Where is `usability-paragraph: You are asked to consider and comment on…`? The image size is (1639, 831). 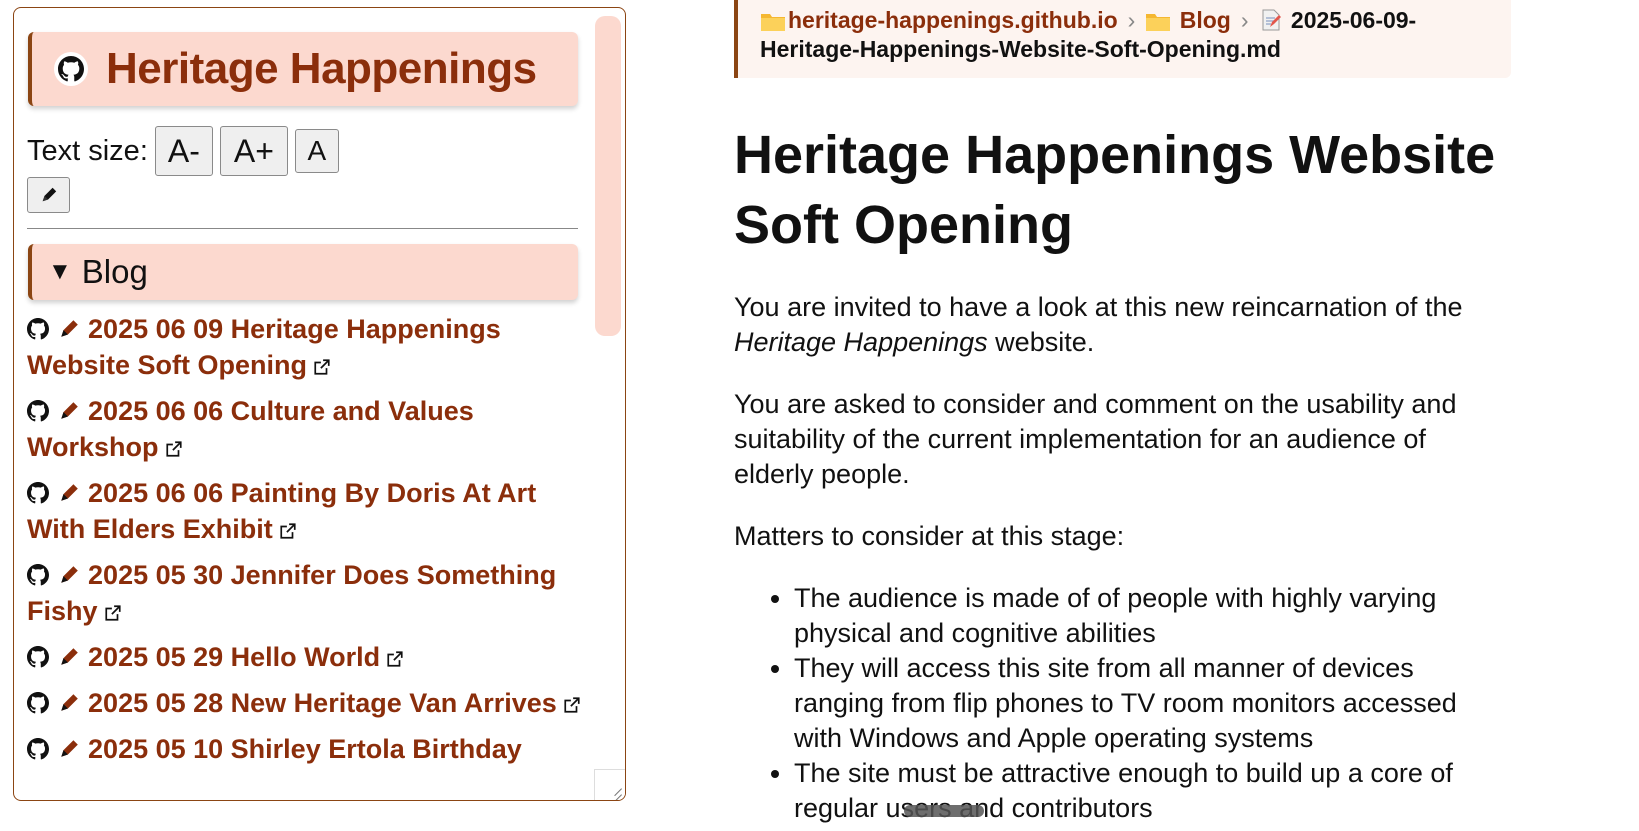
usability-paragraph: You are asked to consider and comment on… is located at coordinates (1095, 439).